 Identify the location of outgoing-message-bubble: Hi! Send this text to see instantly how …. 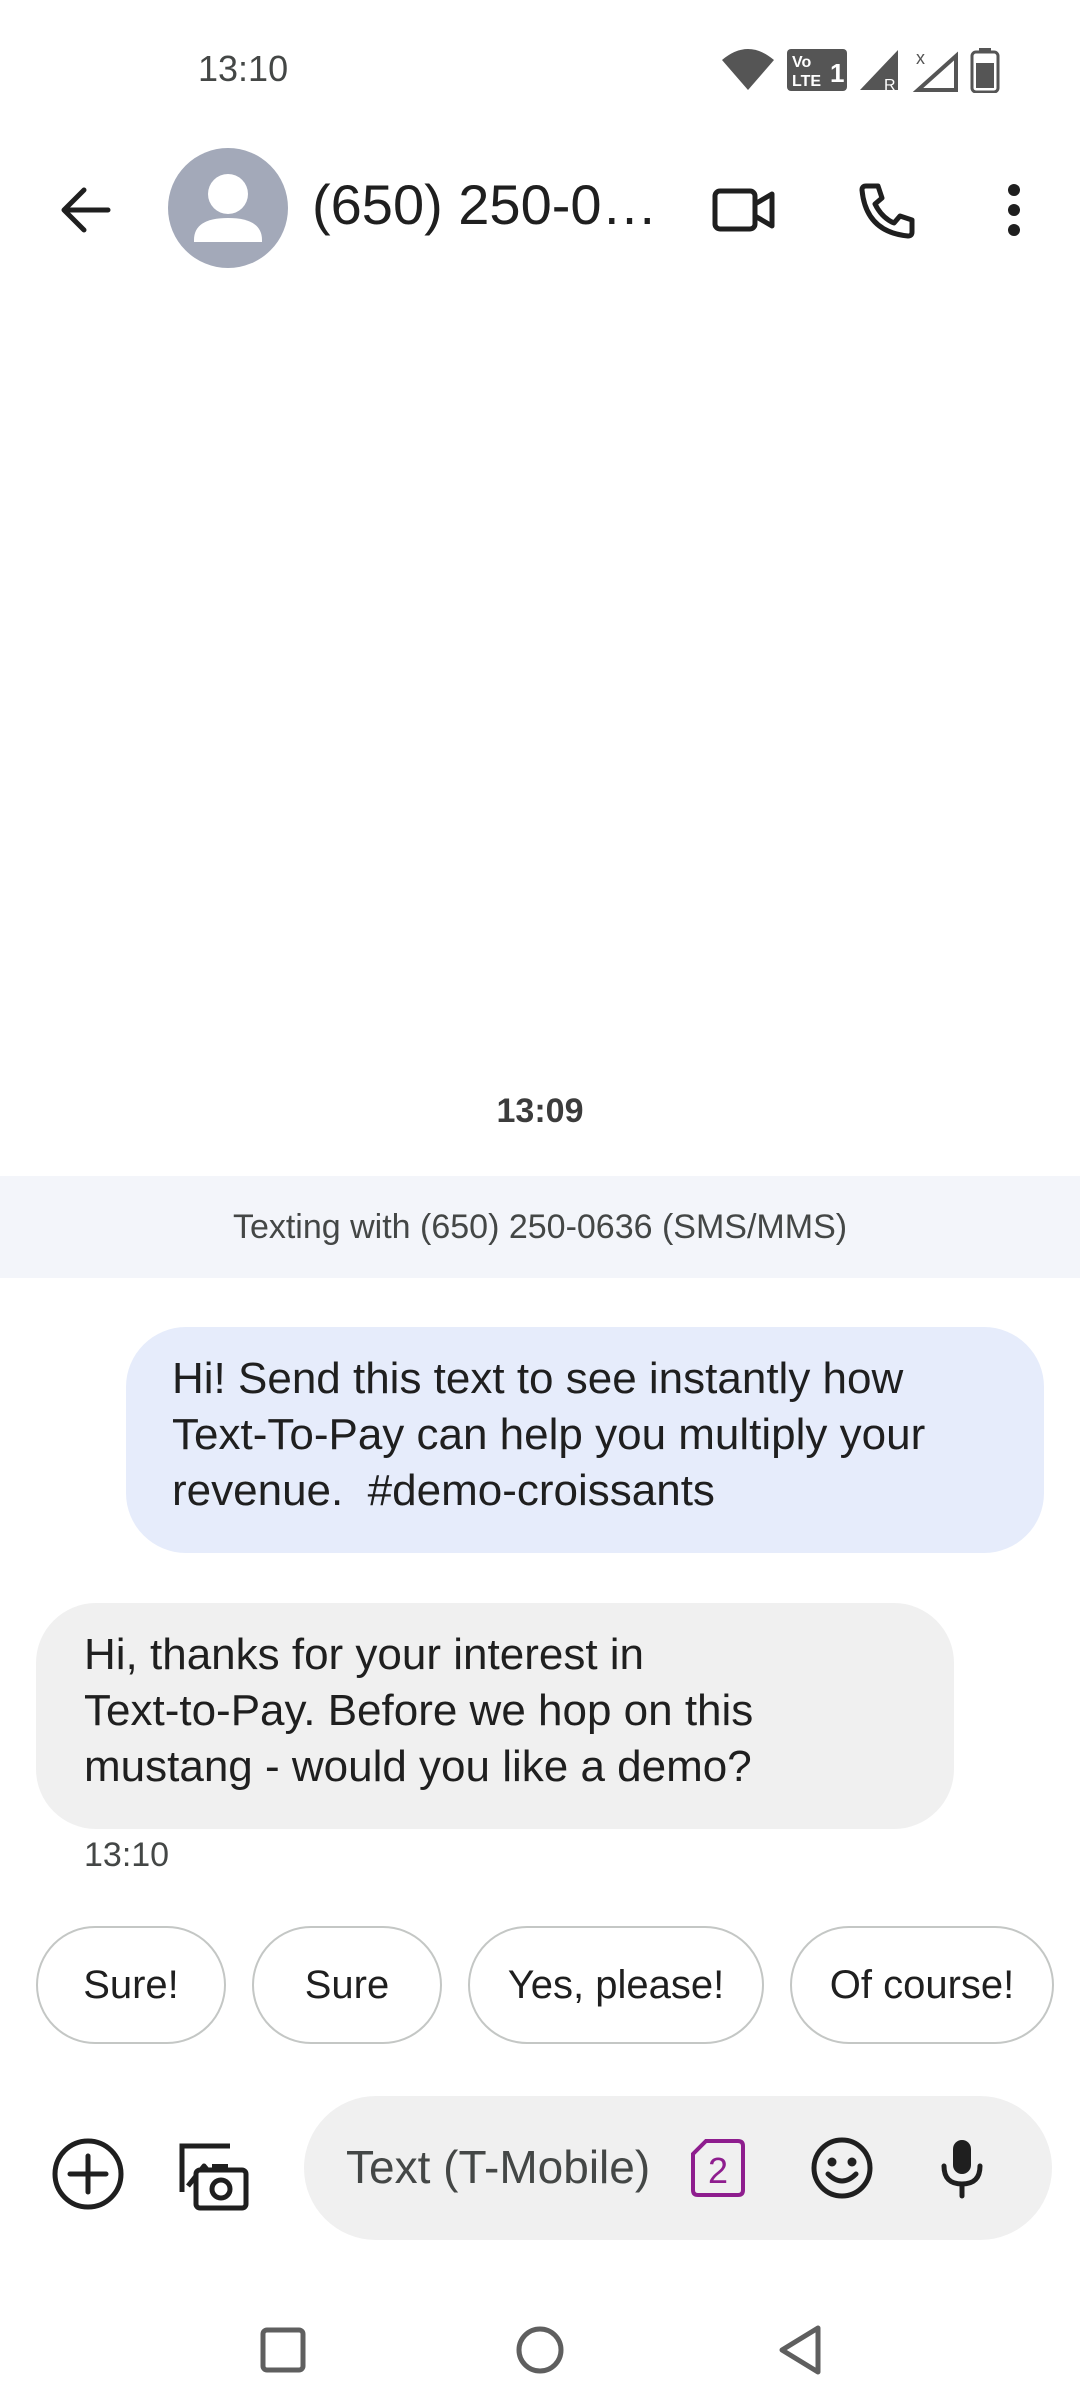
(585, 1440).